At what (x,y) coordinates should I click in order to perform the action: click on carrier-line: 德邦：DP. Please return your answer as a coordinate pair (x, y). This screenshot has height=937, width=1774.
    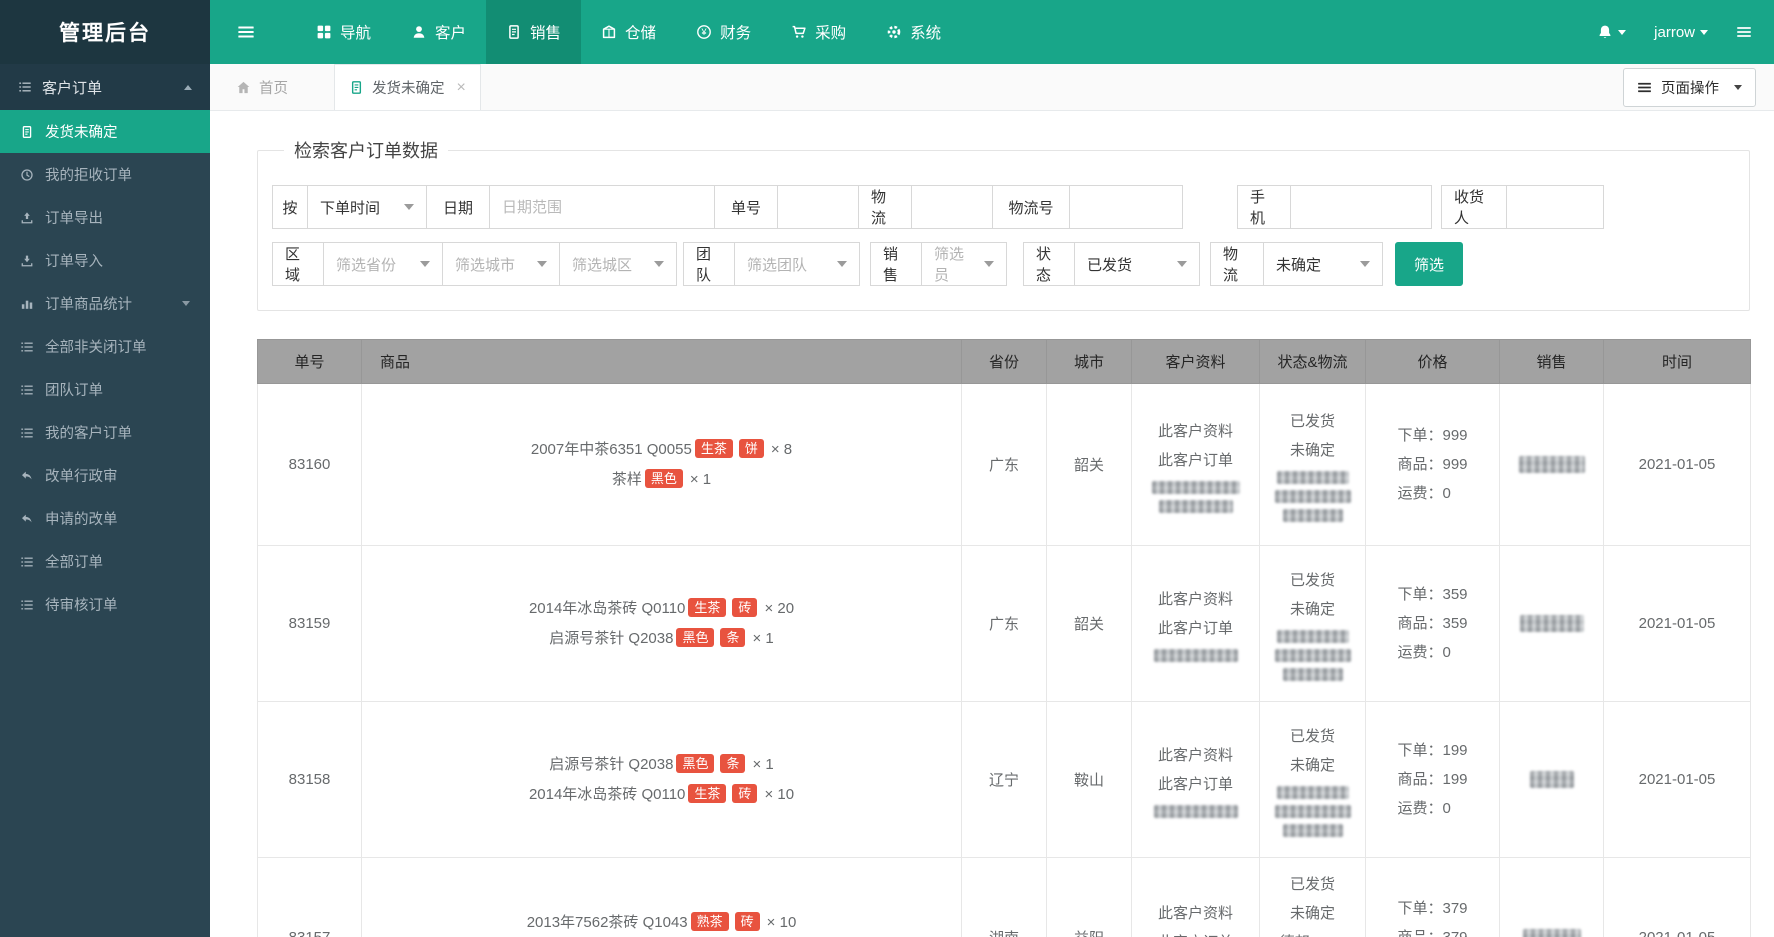
    Looking at the image, I should click on (1312, 932).